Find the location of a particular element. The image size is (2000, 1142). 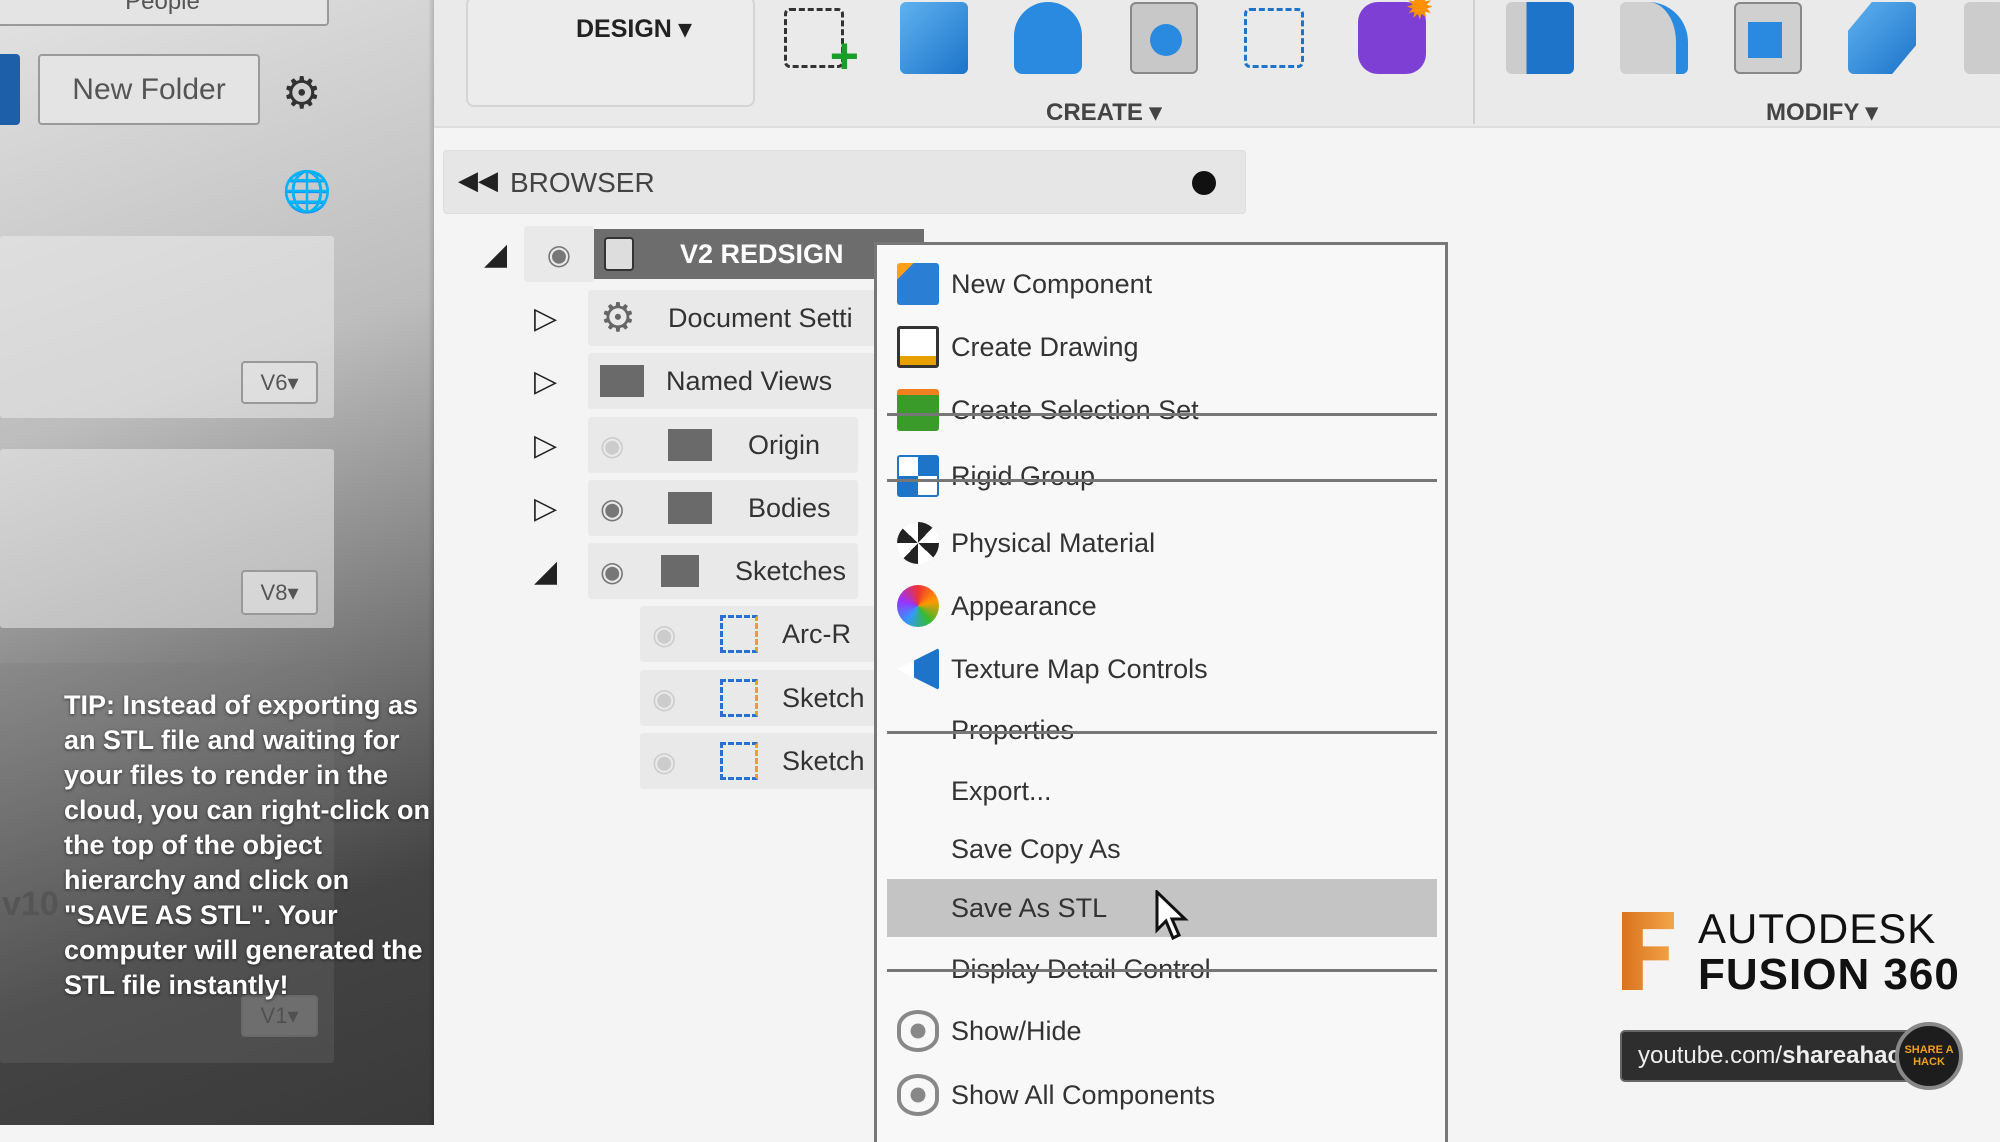

menu-item-label: Appearance is located at coordinates (1024, 605).